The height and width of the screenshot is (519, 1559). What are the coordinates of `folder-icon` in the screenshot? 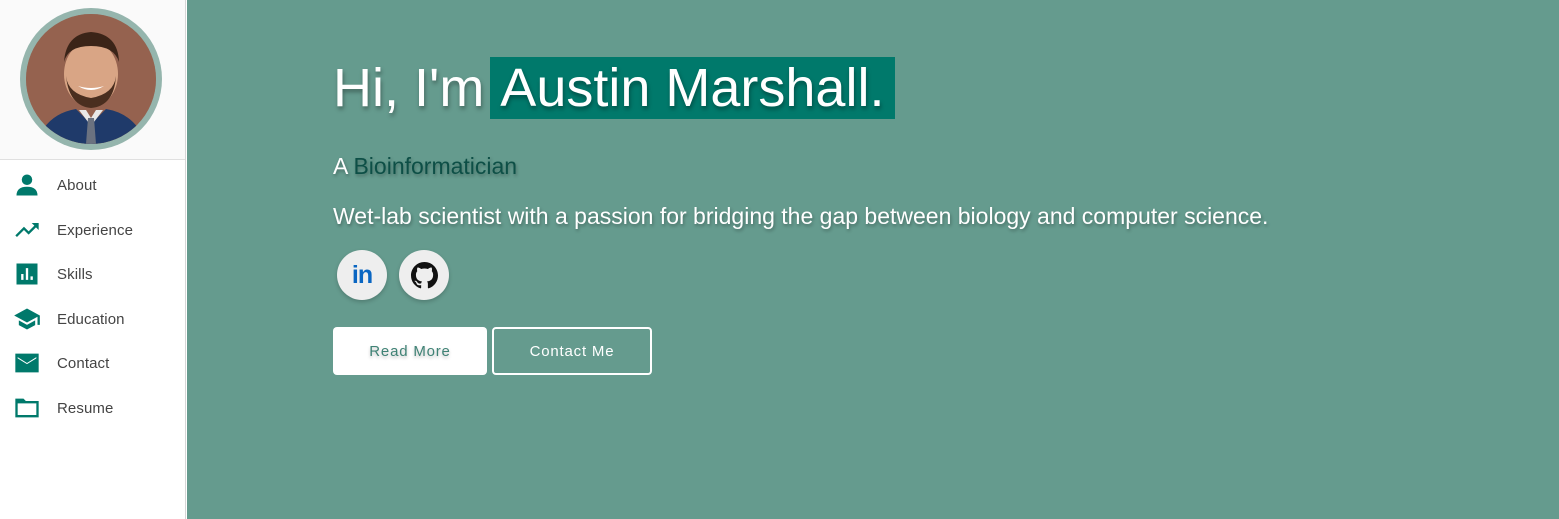 It's located at (27, 408).